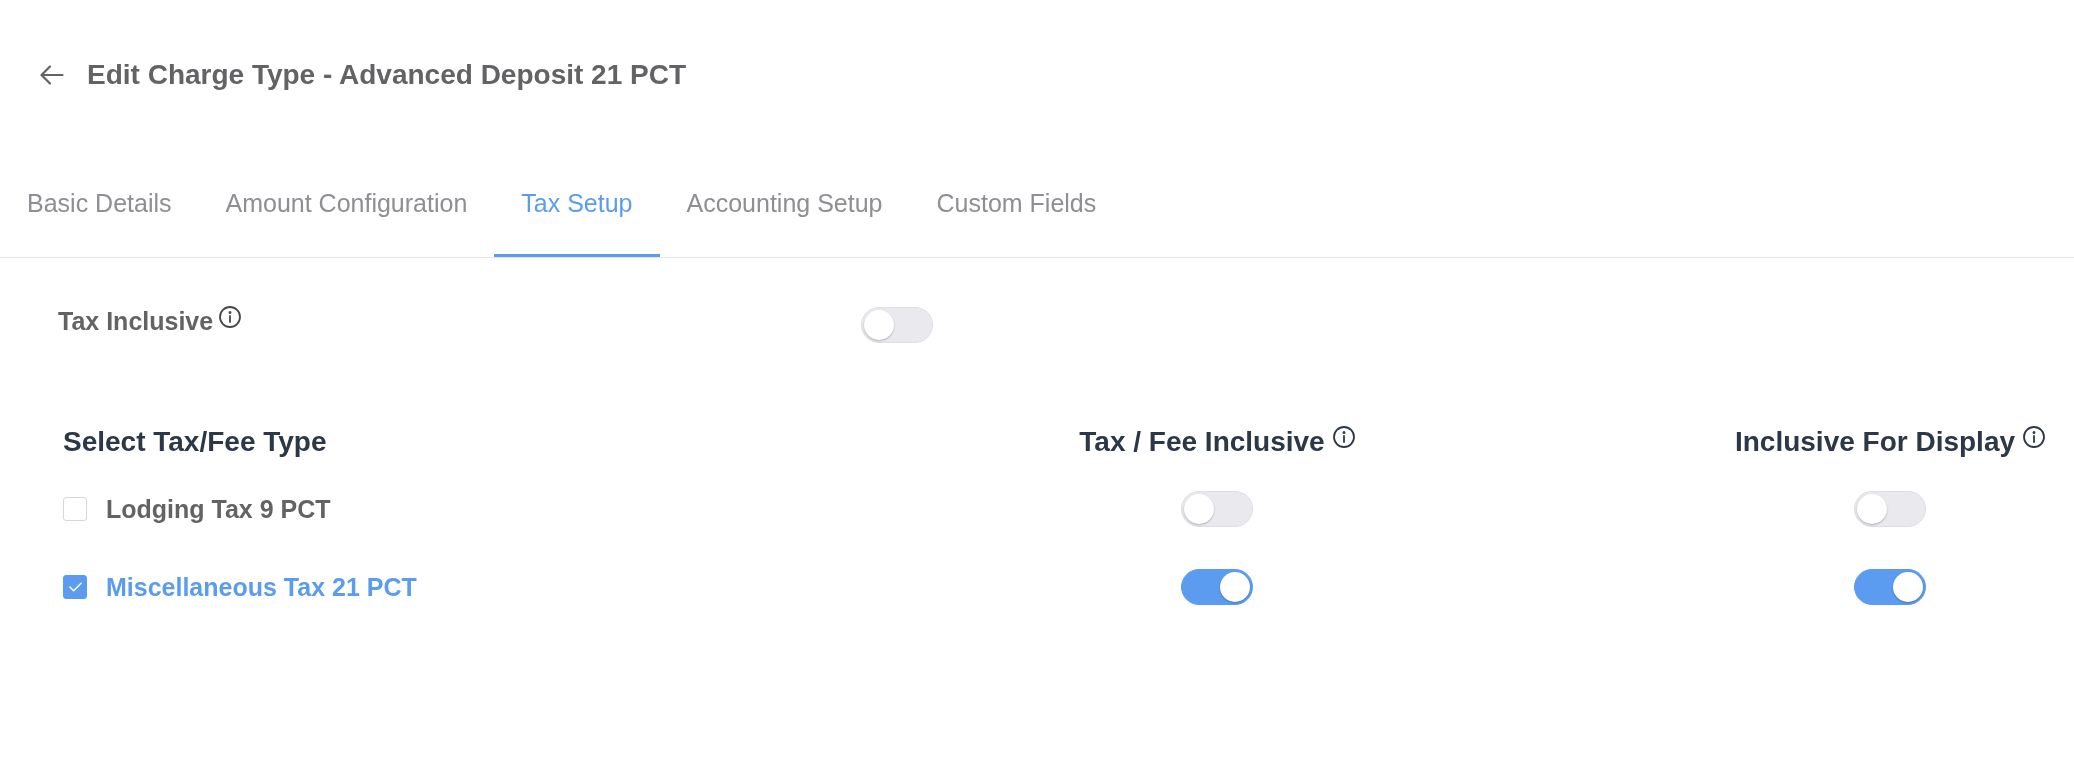 Image resolution: width=2074 pixels, height=778 pixels. I want to click on column-header: Select Tax/Fee Type, so click(195, 442).